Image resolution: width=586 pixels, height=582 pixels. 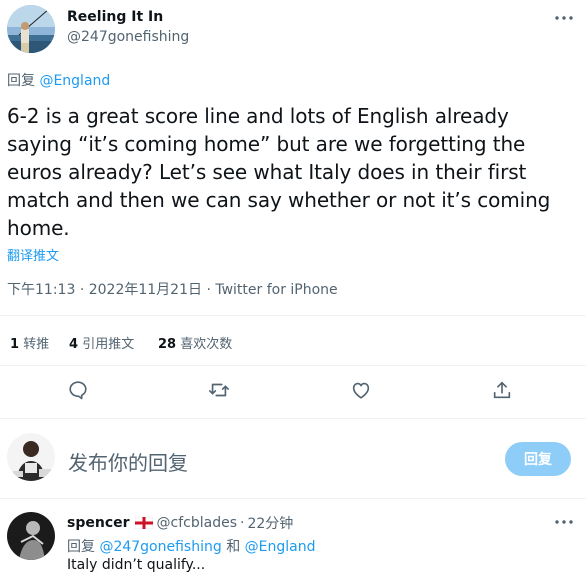 I want to click on retweets-stat: 1 转推, so click(x=29, y=342).